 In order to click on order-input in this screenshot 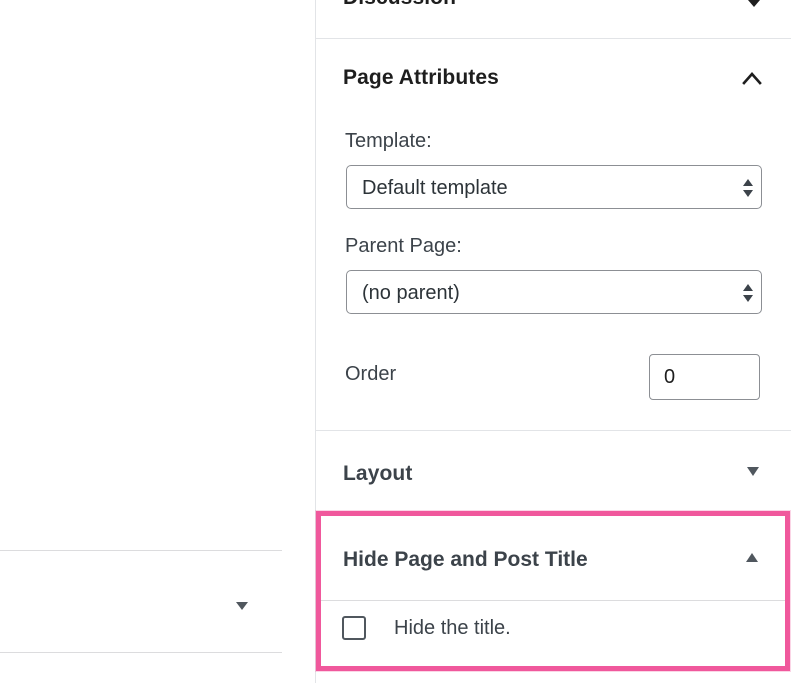, I will do `click(704, 377)`.